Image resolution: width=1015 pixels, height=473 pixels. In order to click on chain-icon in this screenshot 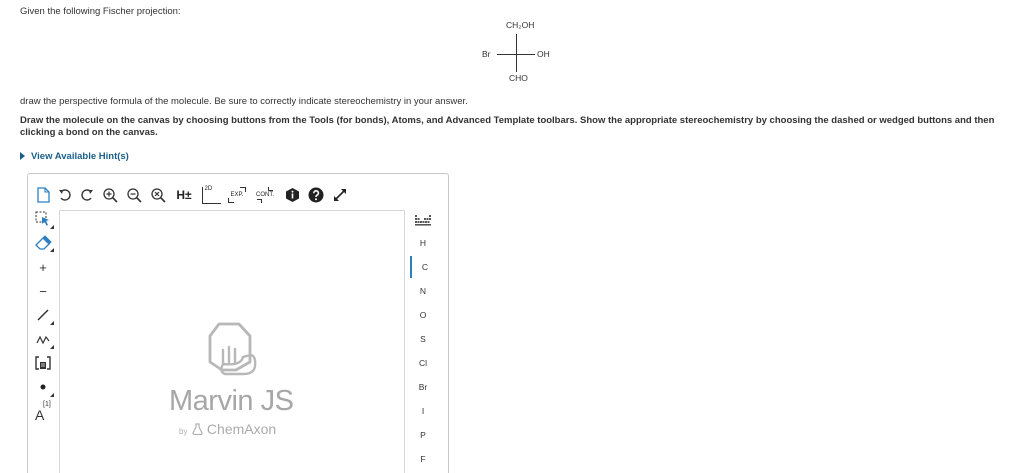, I will do `click(43, 340)`.